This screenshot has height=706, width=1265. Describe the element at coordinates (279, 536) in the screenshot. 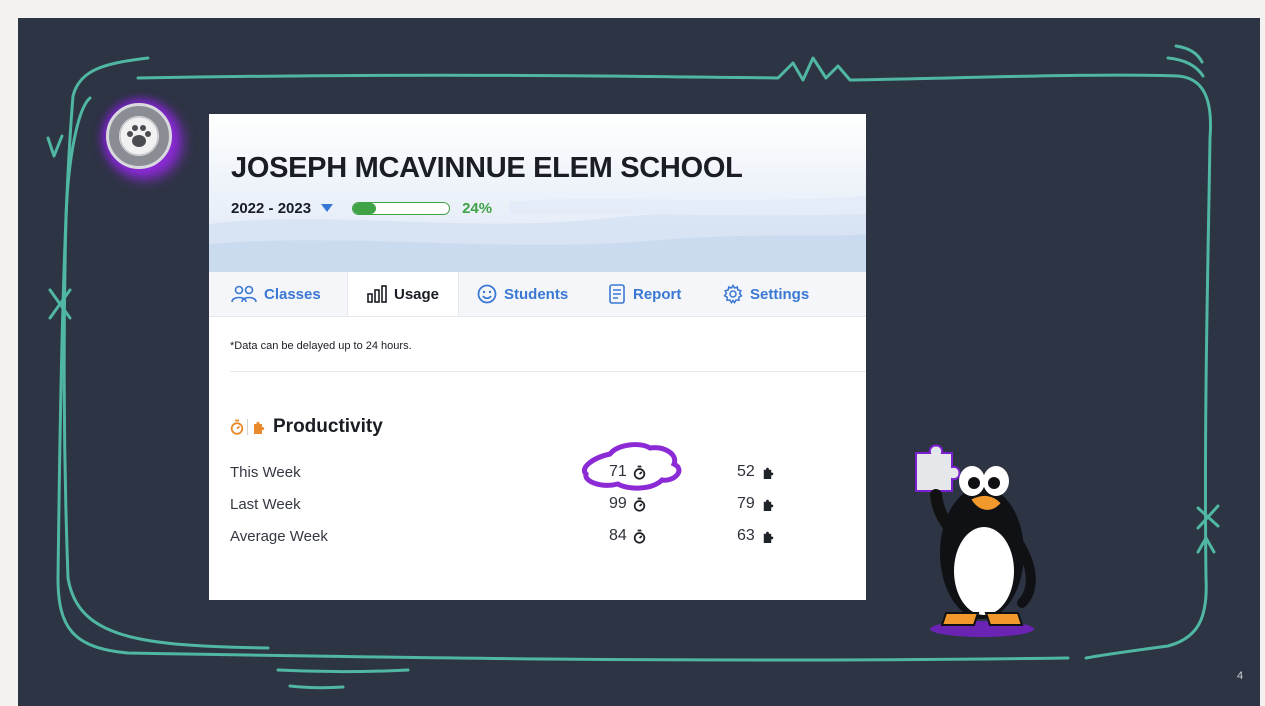

I see `row-label-average-week: Average Week` at that location.